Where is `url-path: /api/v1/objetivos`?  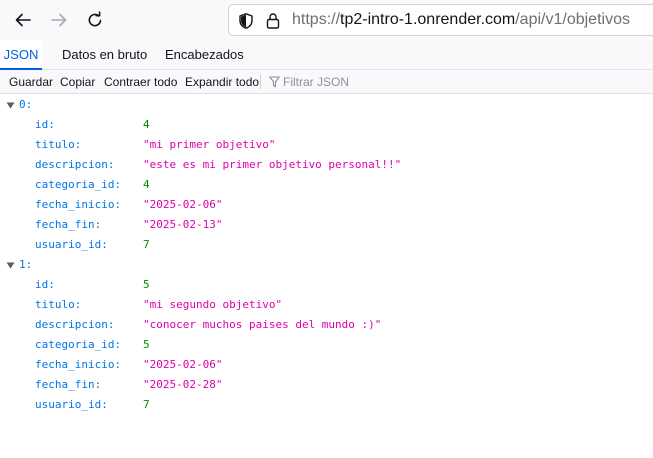 url-path: /api/v1/objetivos is located at coordinates (572, 19).